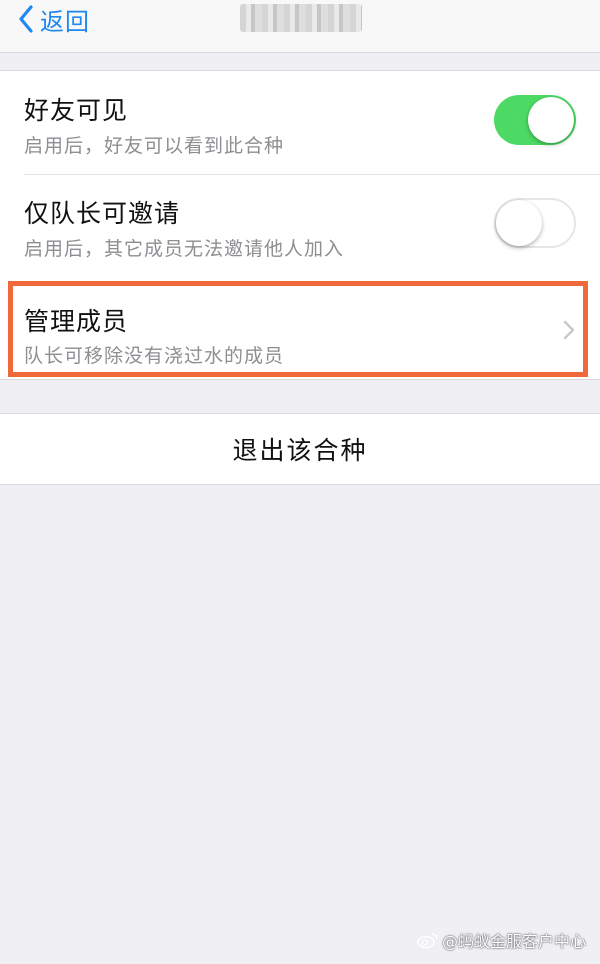  Describe the element at coordinates (154, 146) in the screenshot. I see `setting-subtitle: 启用后，好友可以看到此合种` at that location.